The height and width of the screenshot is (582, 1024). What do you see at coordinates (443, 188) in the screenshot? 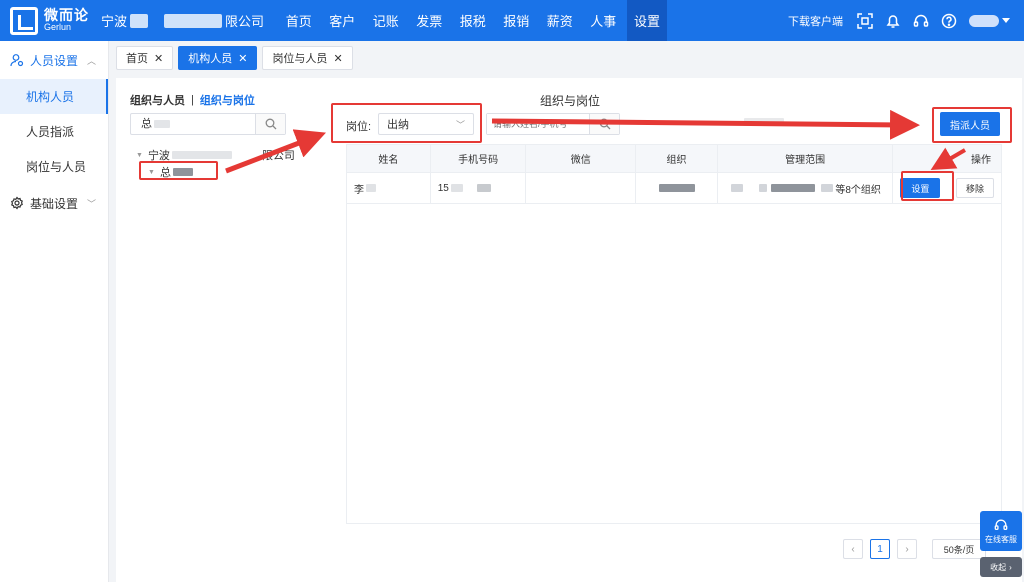
I see `cell-phone-text: 15` at bounding box center [443, 188].